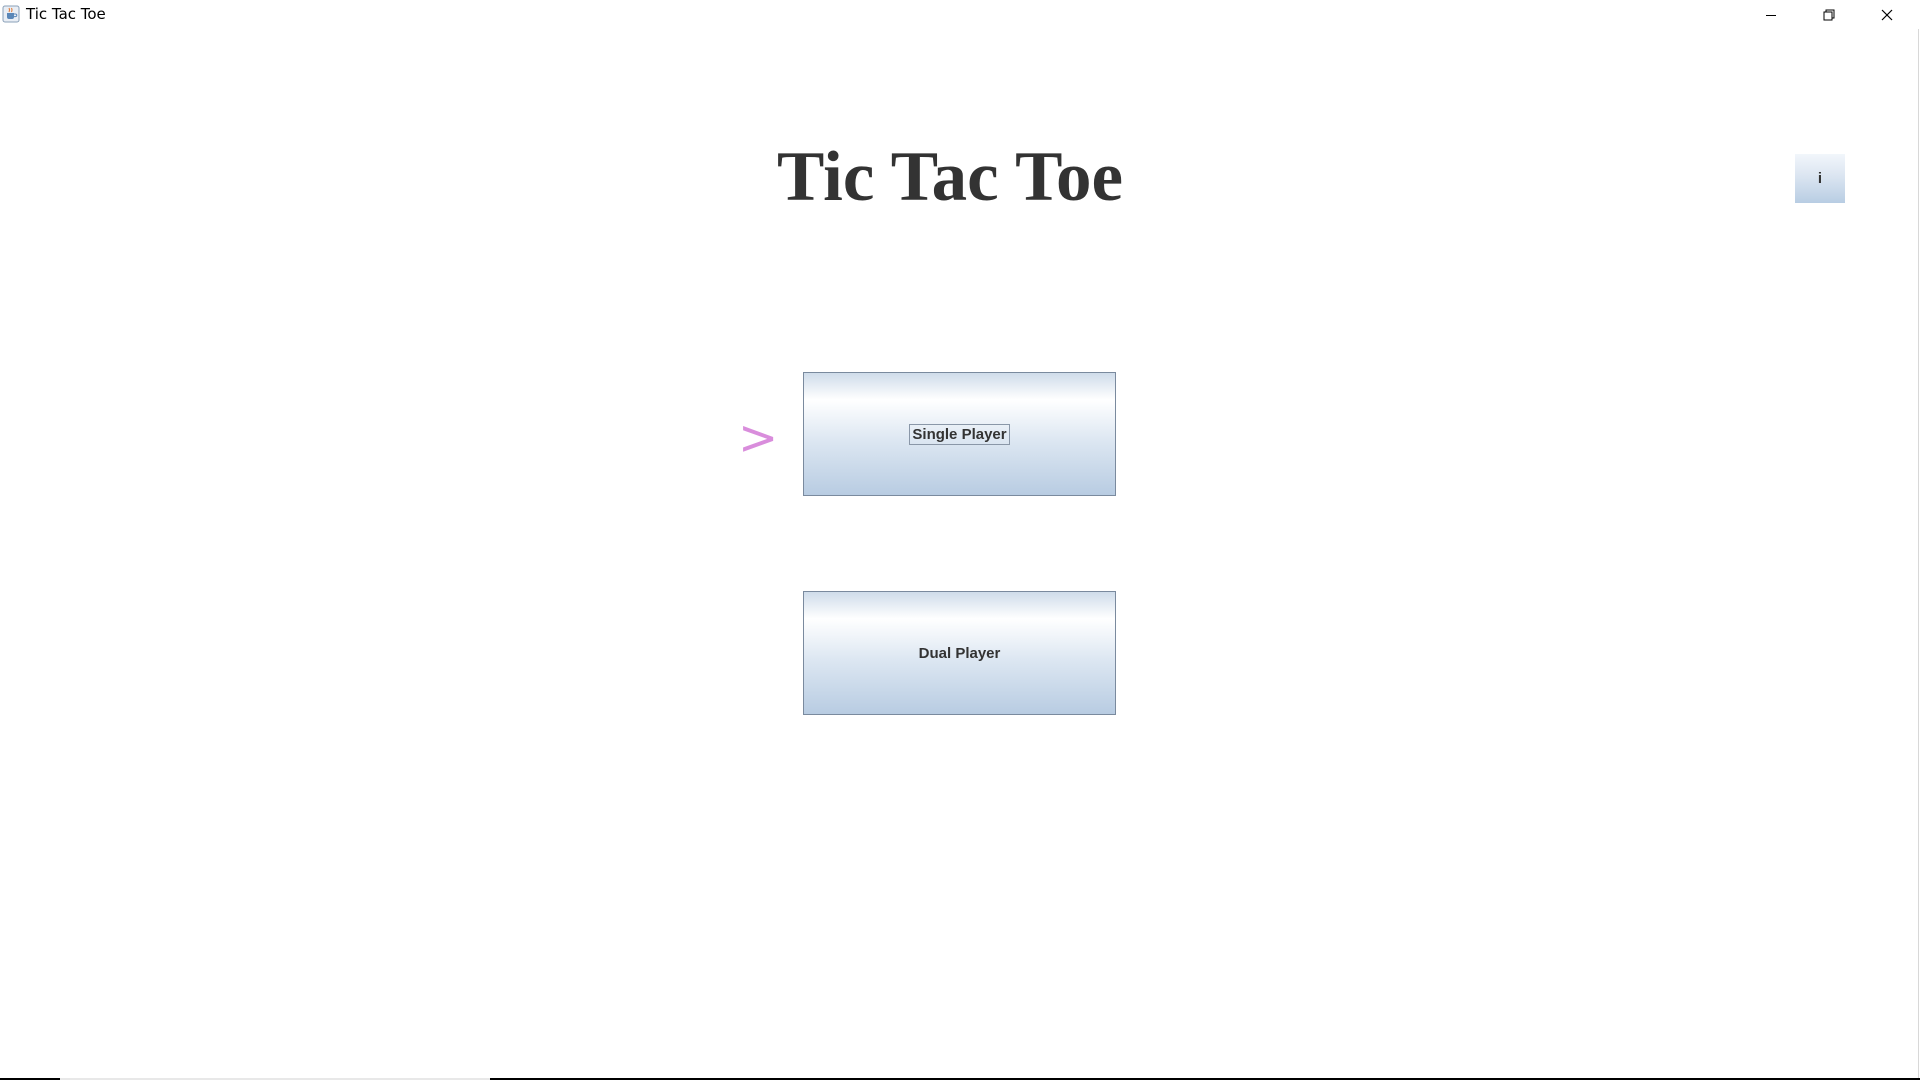 The height and width of the screenshot is (1080, 1920). I want to click on restore-icon, so click(1829, 15).